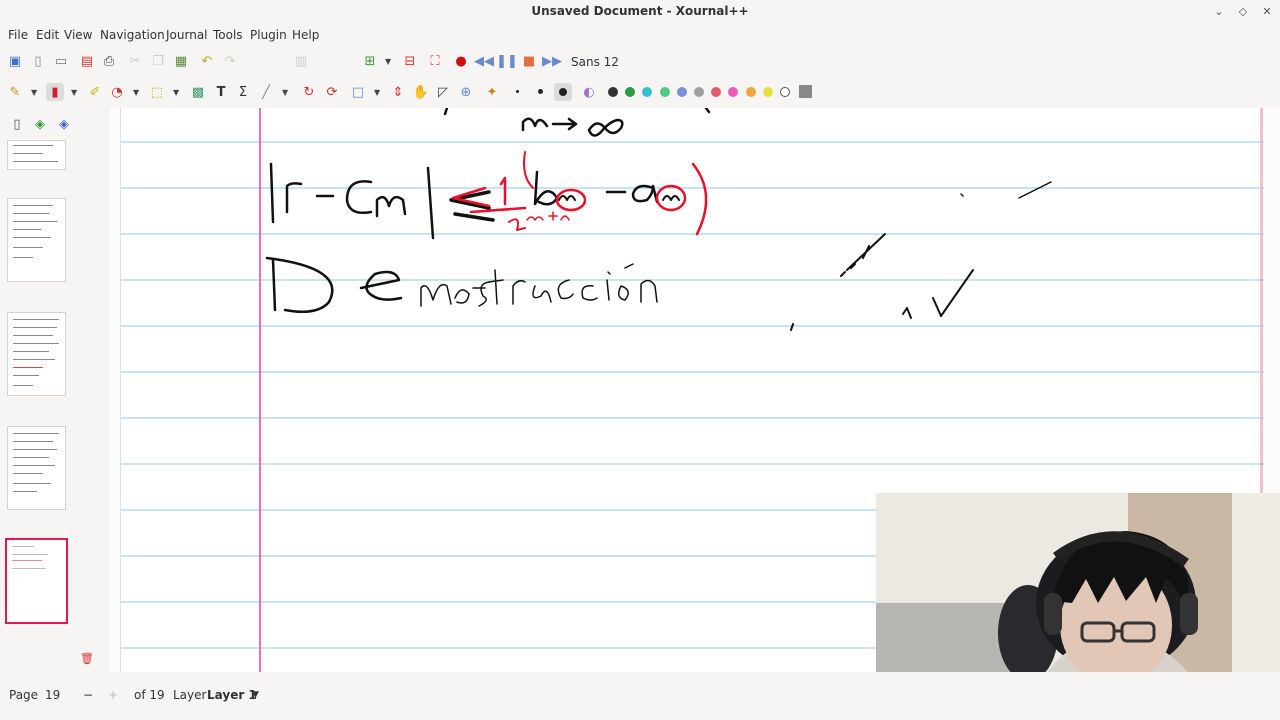 This screenshot has width=1280, height=720. I want to click on select-region-icon: ⬚, so click(157, 92).